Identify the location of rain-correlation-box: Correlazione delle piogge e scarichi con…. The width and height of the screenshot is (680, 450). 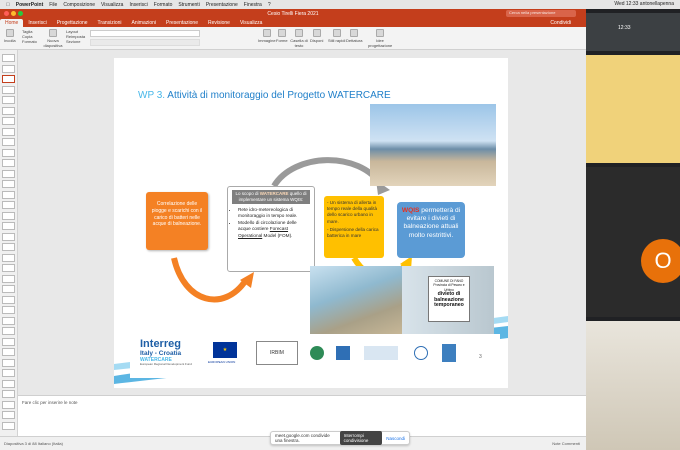
(177, 221).